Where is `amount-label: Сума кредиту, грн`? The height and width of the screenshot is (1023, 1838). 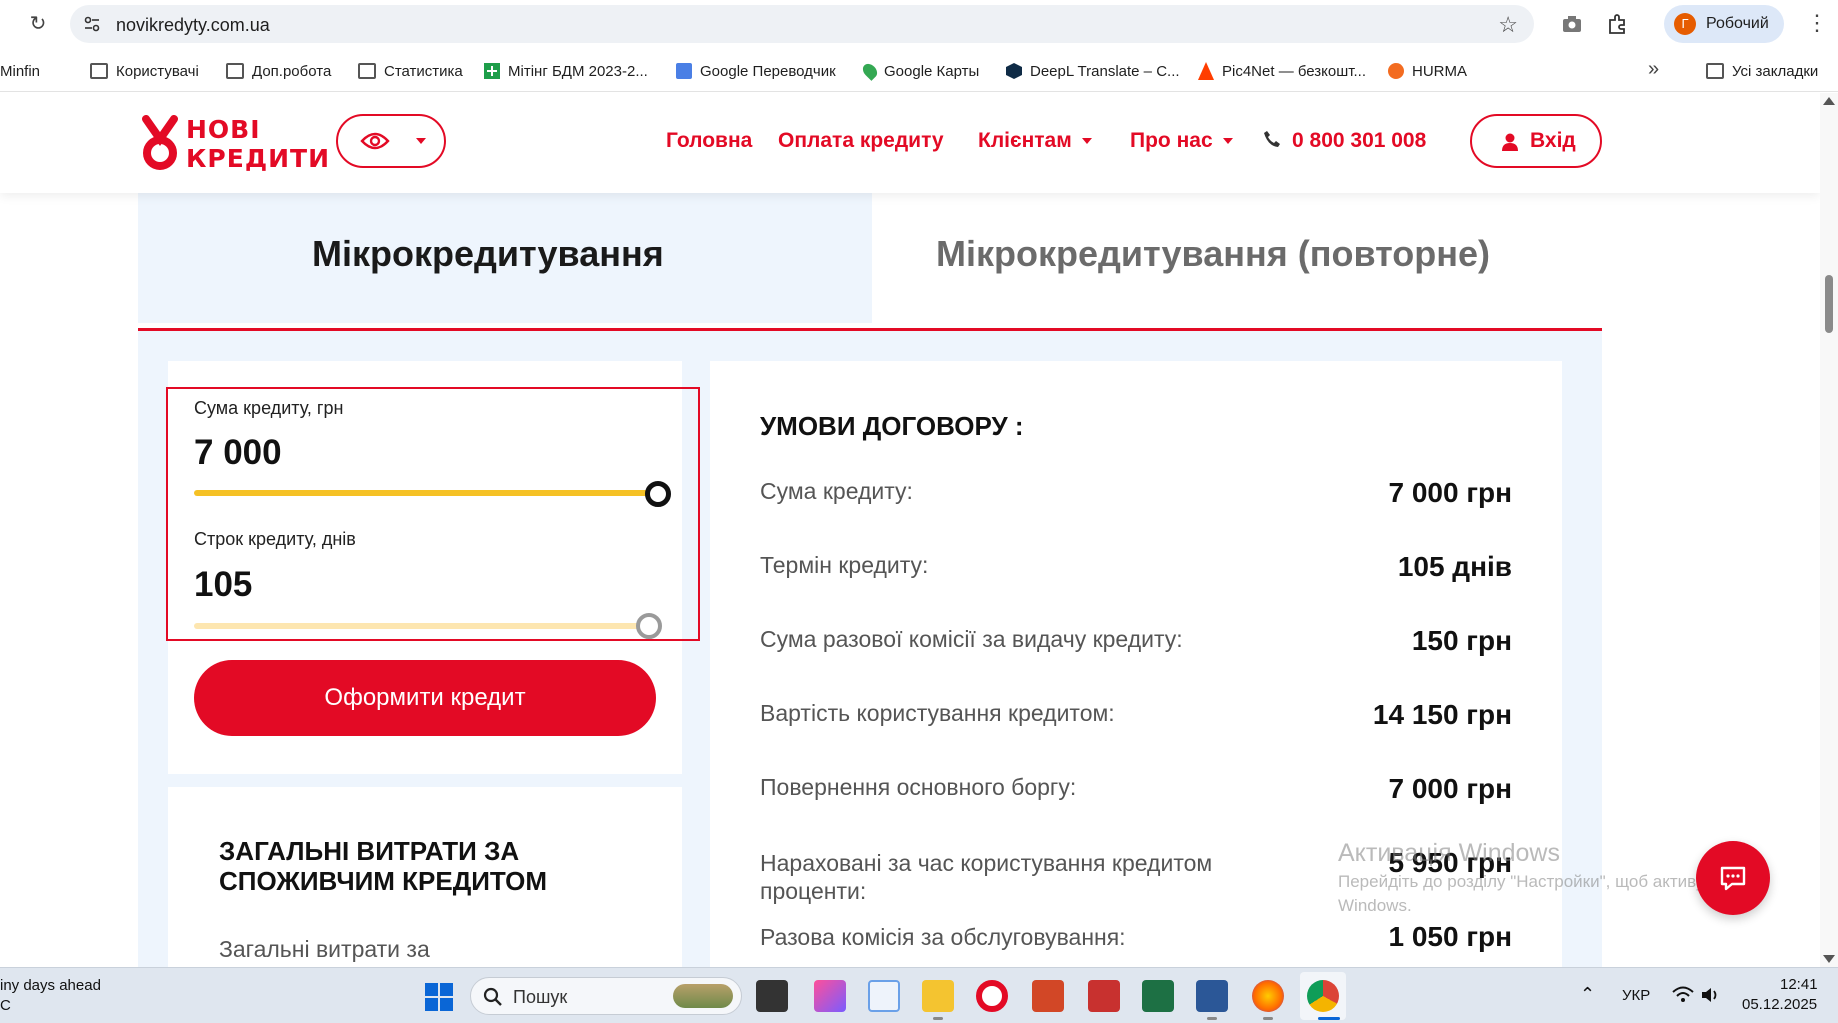 amount-label: Сума кредиту, грн is located at coordinates (269, 408).